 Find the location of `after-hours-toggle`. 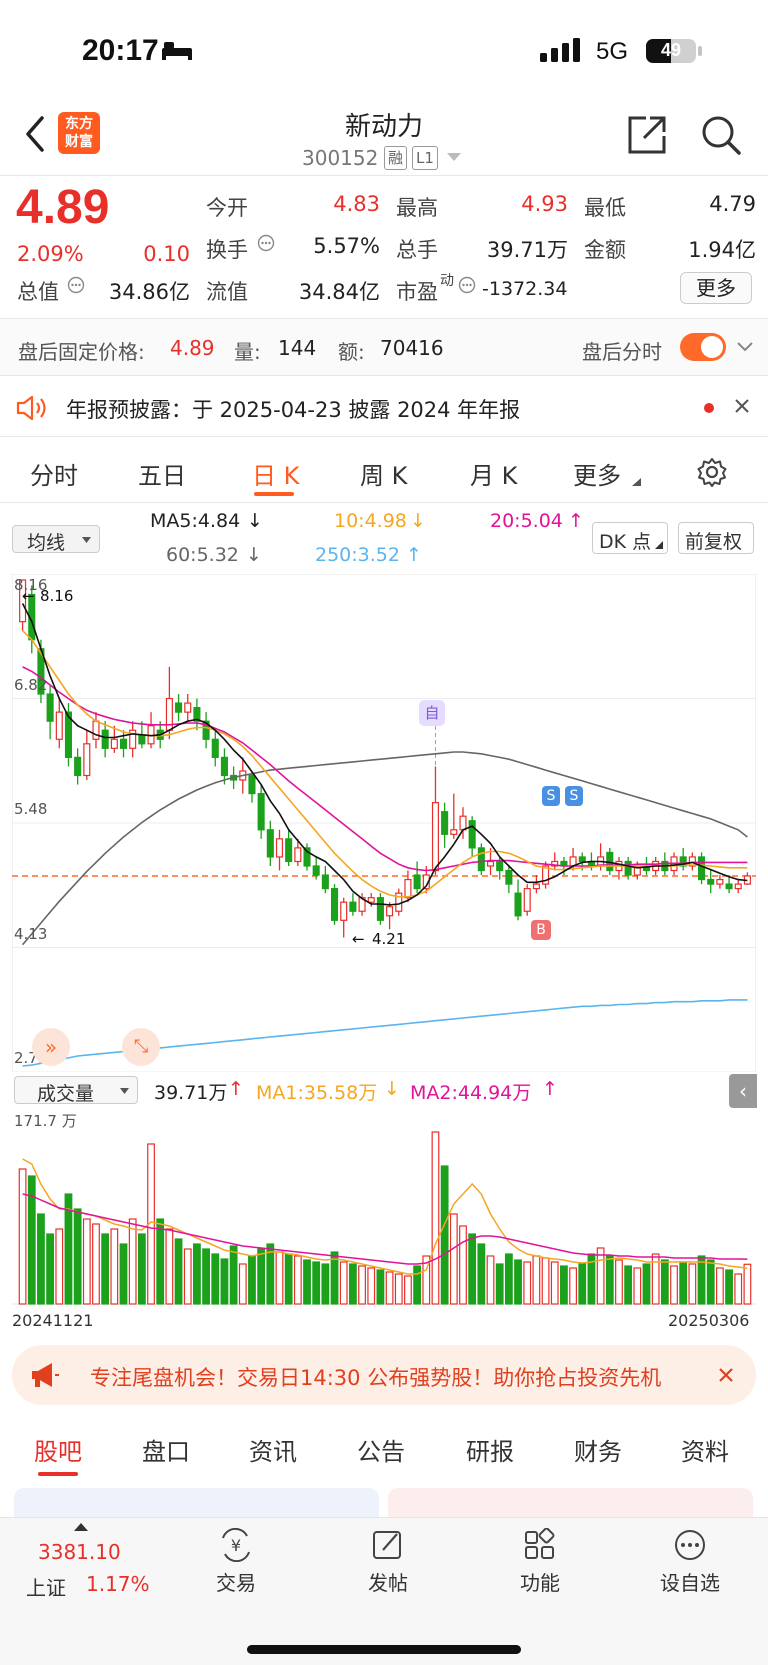

after-hours-toggle is located at coordinates (703, 347).